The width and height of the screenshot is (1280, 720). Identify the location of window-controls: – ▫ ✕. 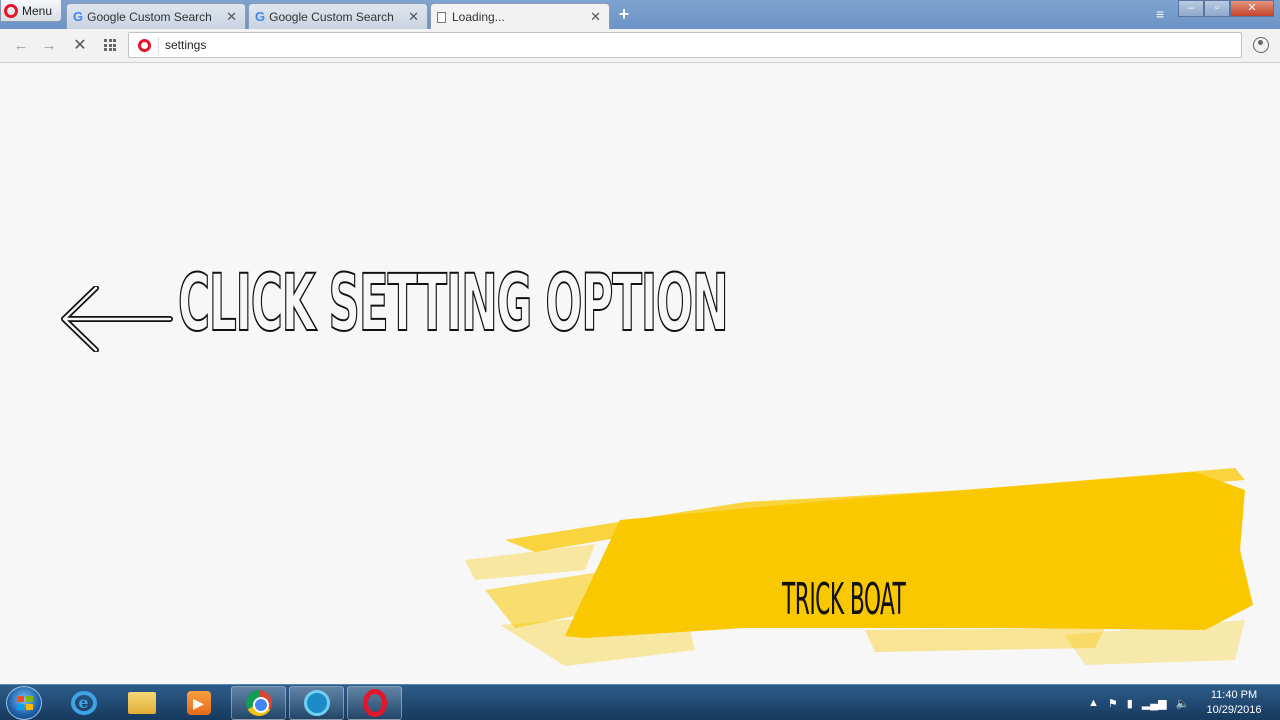
(1226, 8).